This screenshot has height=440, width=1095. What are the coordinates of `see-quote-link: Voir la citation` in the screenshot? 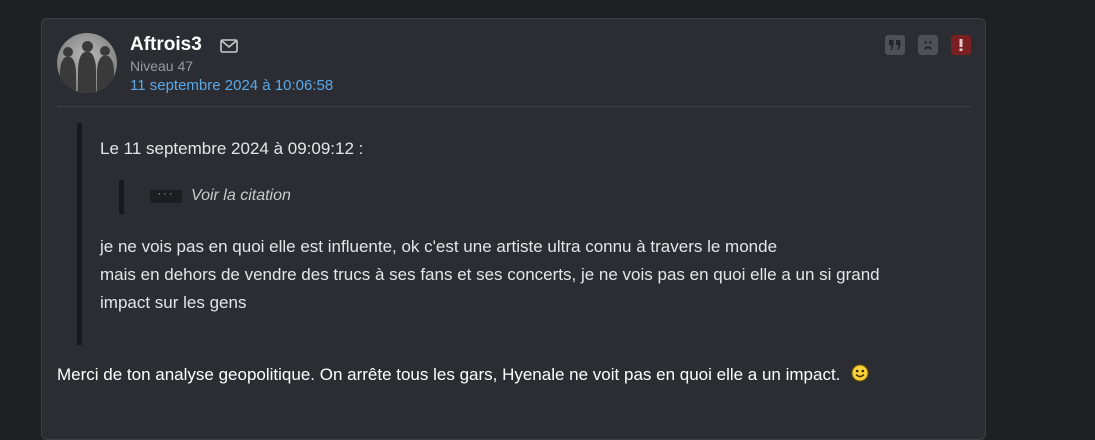 It's located at (241, 196).